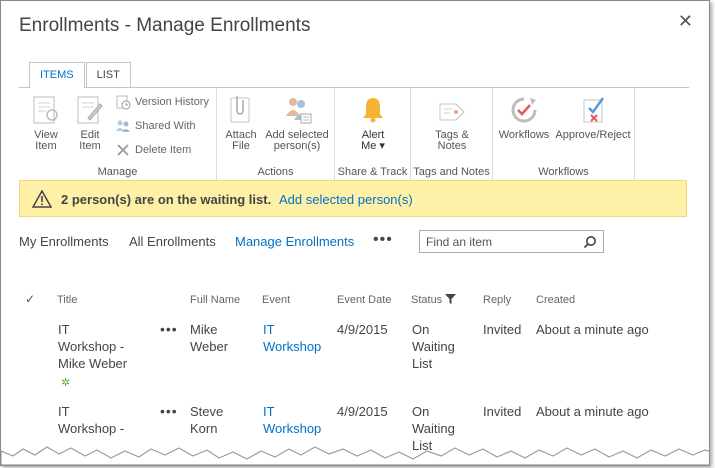 The image size is (715, 468). Describe the element at coordinates (209, 338) in the screenshot. I see `row-full-name: Mike Weber` at that location.